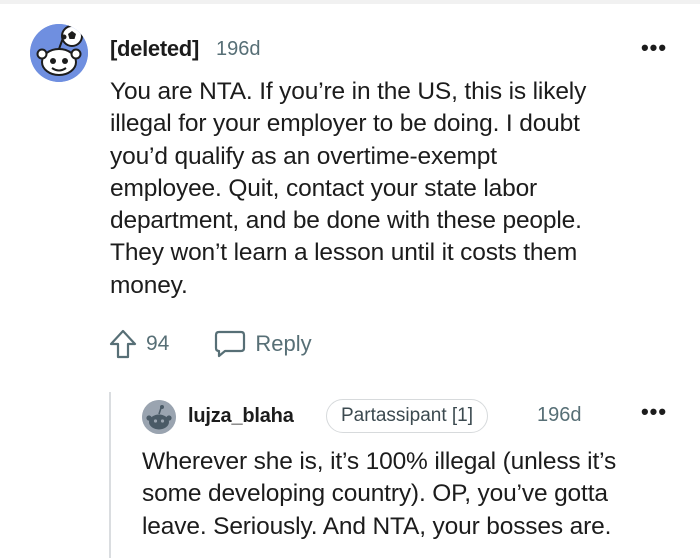 The height and width of the screenshot is (558, 700). What do you see at coordinates (283, 343) in the screenshot?
I see `reply-label: Reply` at bounding box center [283, 343].